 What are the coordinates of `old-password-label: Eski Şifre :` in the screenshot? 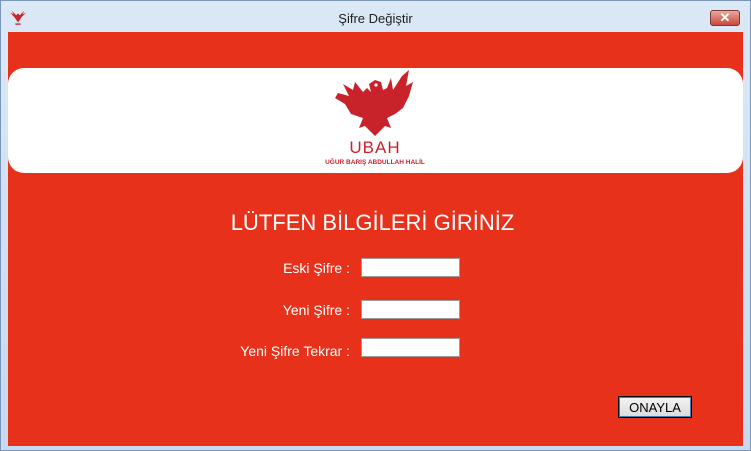 It's located at (316, 268).